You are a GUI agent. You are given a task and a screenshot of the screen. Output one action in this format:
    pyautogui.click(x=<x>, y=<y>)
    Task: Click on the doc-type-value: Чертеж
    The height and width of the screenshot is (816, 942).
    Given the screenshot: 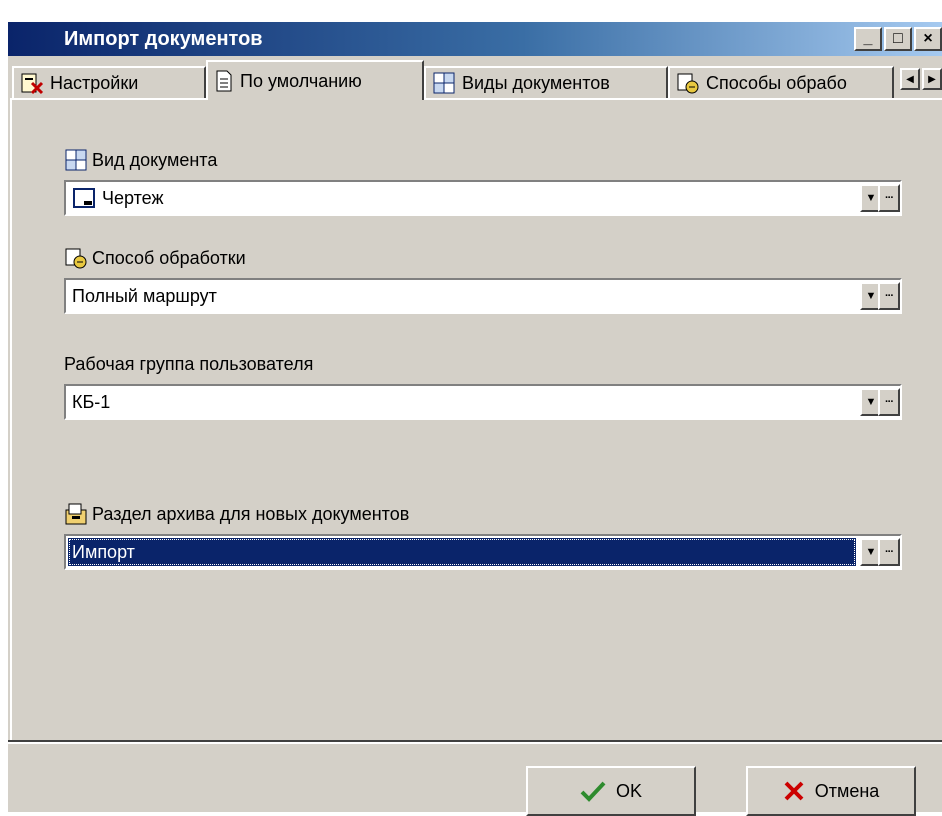 What is the action you would take?
    pyautogui.click(x=462, y=198)
    